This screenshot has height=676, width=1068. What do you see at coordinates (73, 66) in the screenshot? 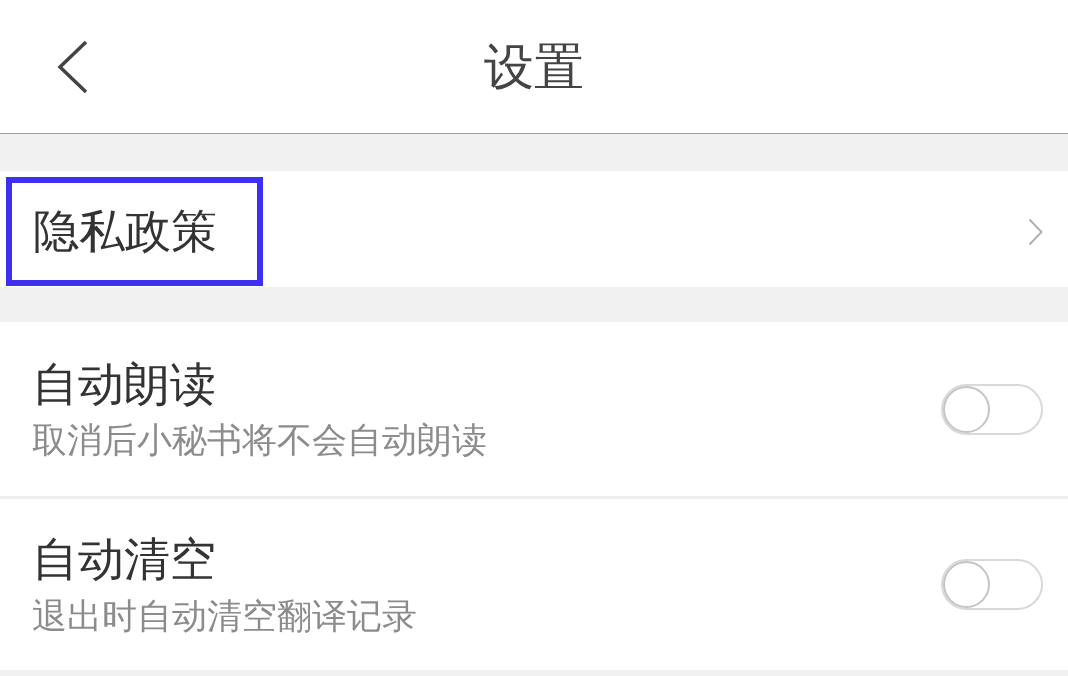
I see `chevron-left-icon` at bounding box center [73, 66].